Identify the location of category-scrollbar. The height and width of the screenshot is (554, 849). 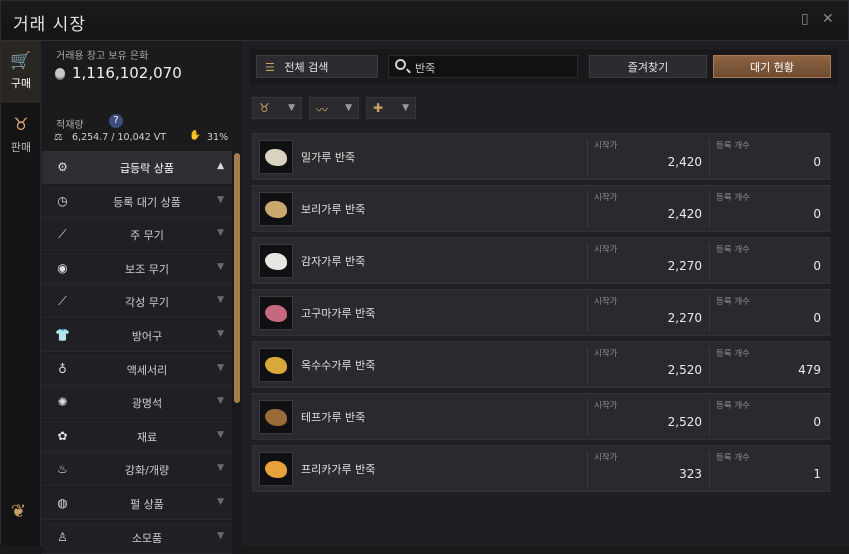
(237, 278).